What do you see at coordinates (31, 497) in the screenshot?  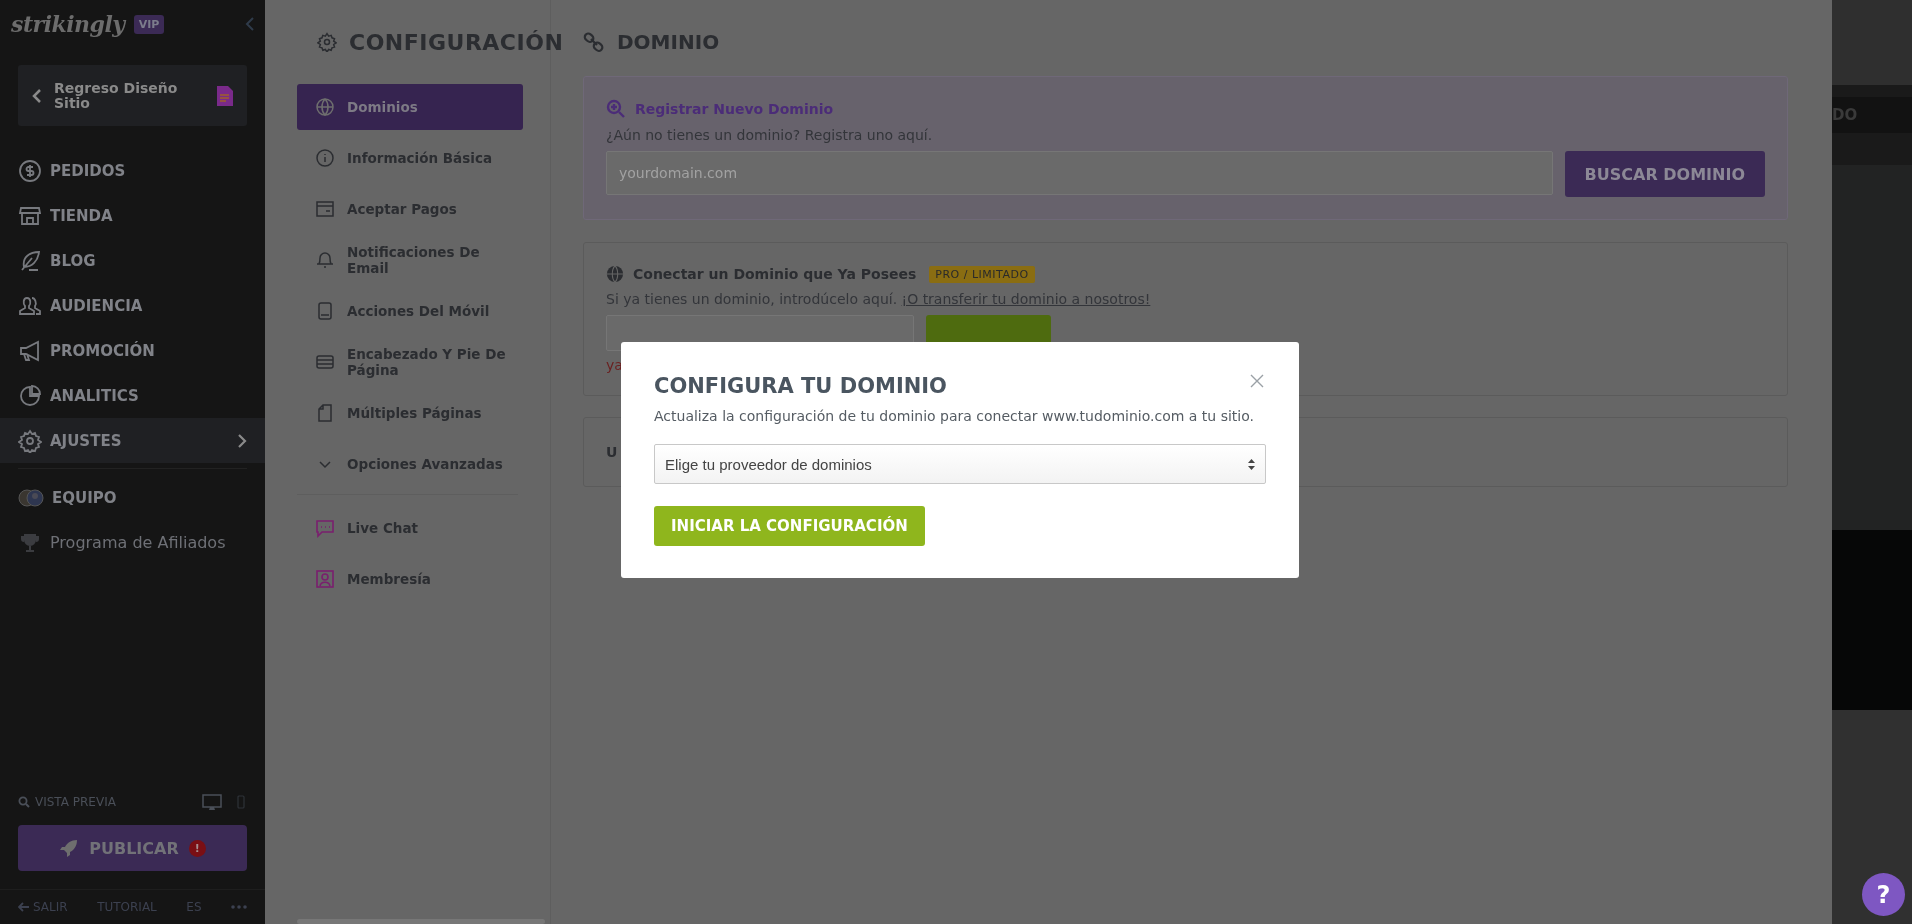 I see `avatars-icon` at bounding box center [31, 497].